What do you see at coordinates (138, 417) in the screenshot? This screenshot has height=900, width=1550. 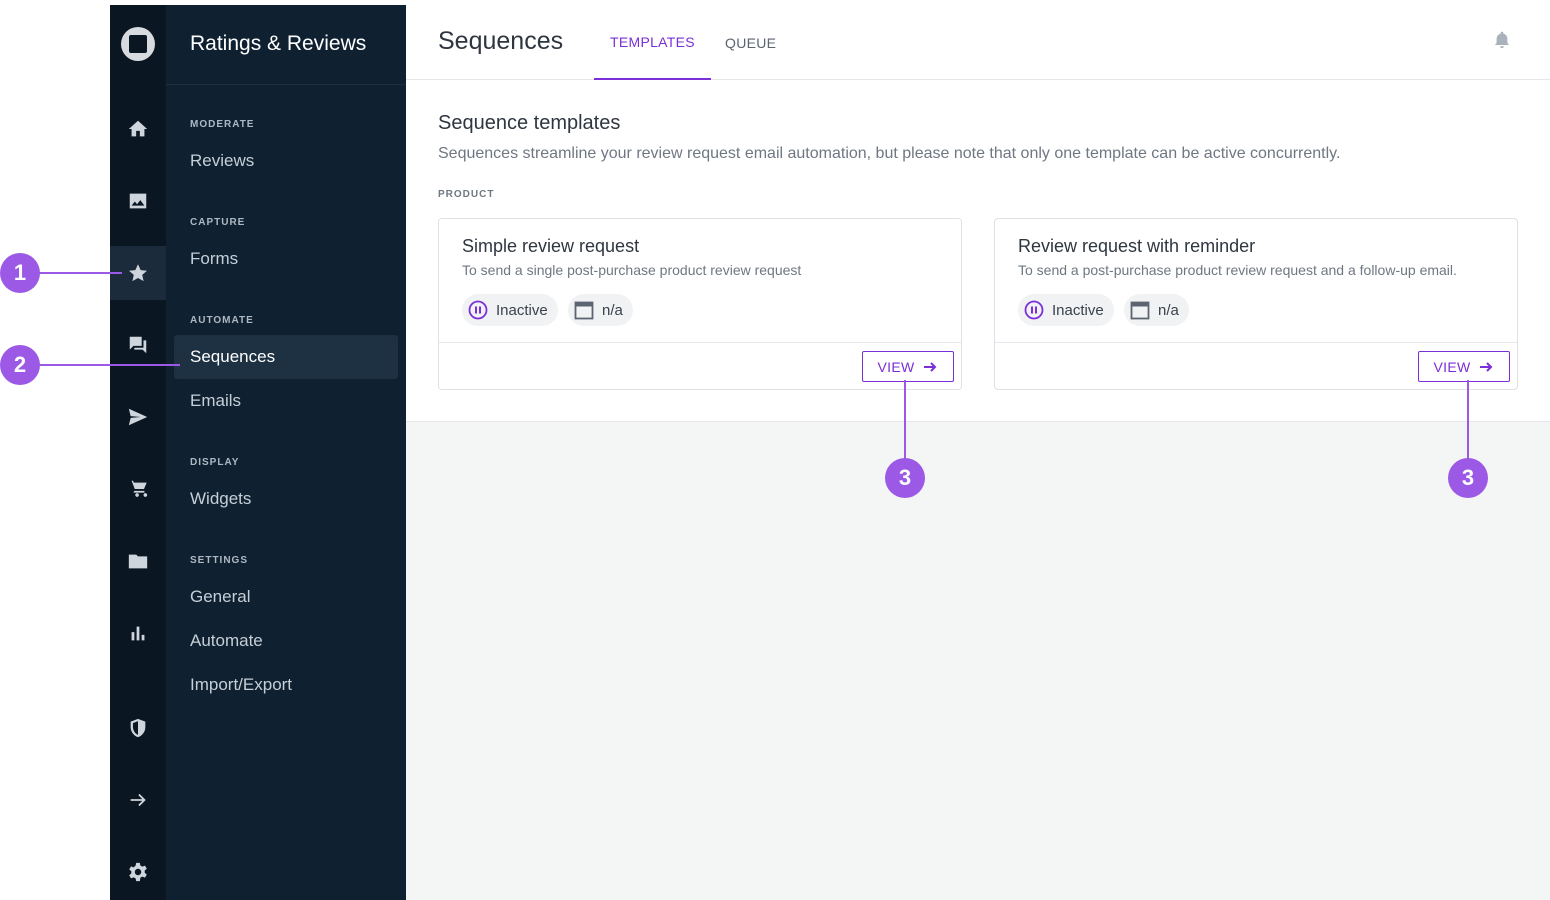 I see `send-icon` at bounding box center [138, 417].